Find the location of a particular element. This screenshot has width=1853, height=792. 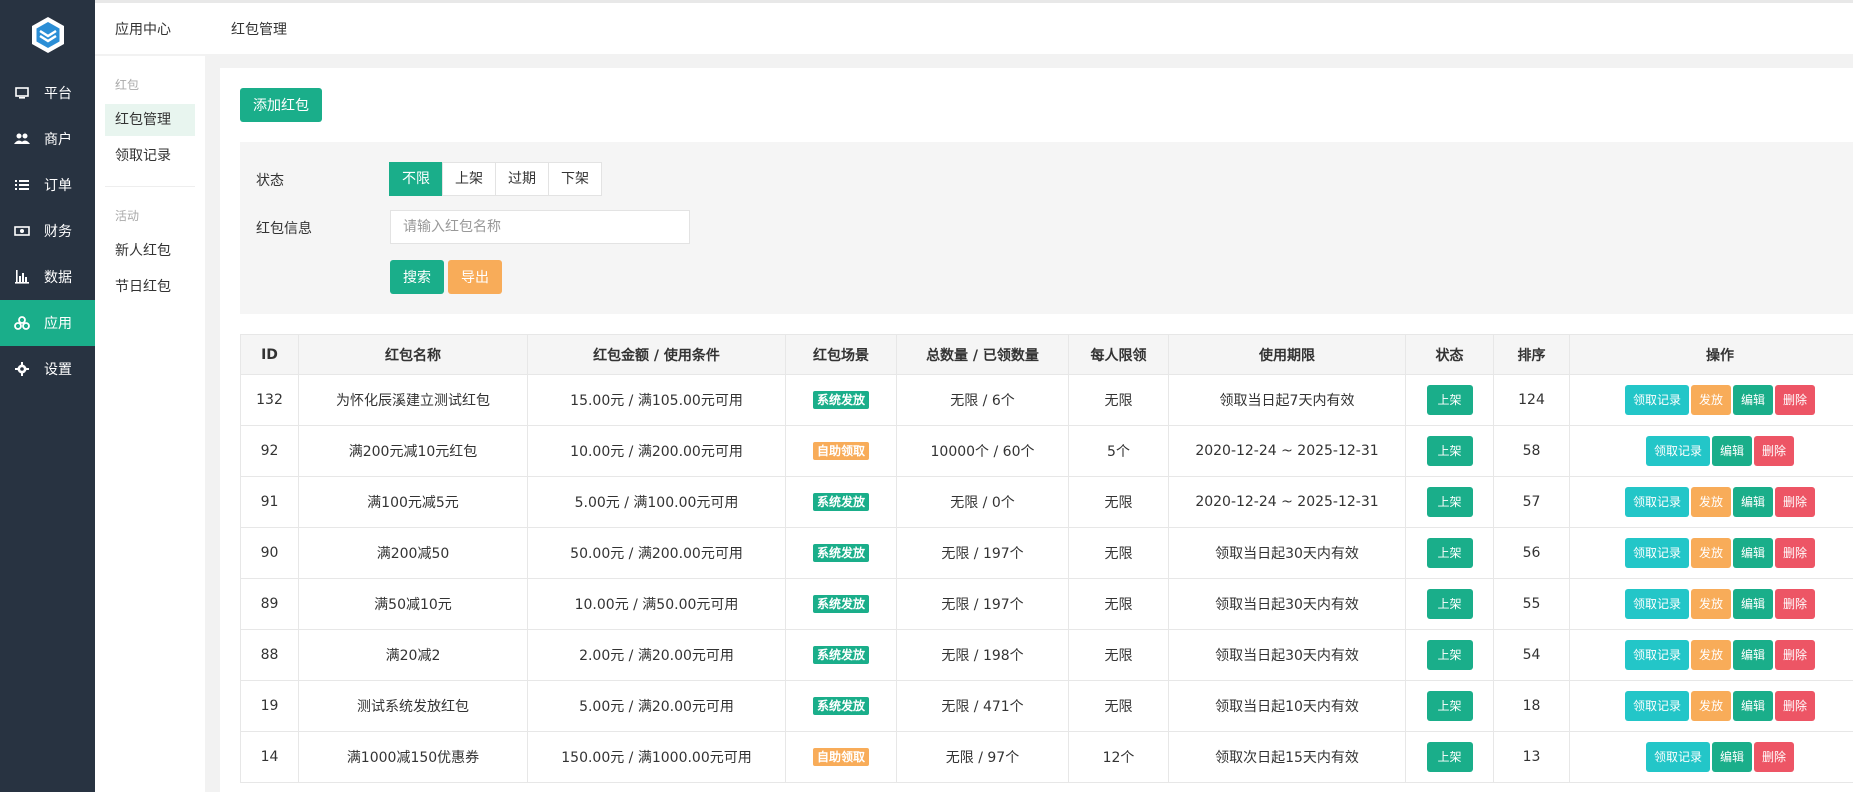

cell-quantity: 无限 / 471个 is located at coordinates (982, 706).